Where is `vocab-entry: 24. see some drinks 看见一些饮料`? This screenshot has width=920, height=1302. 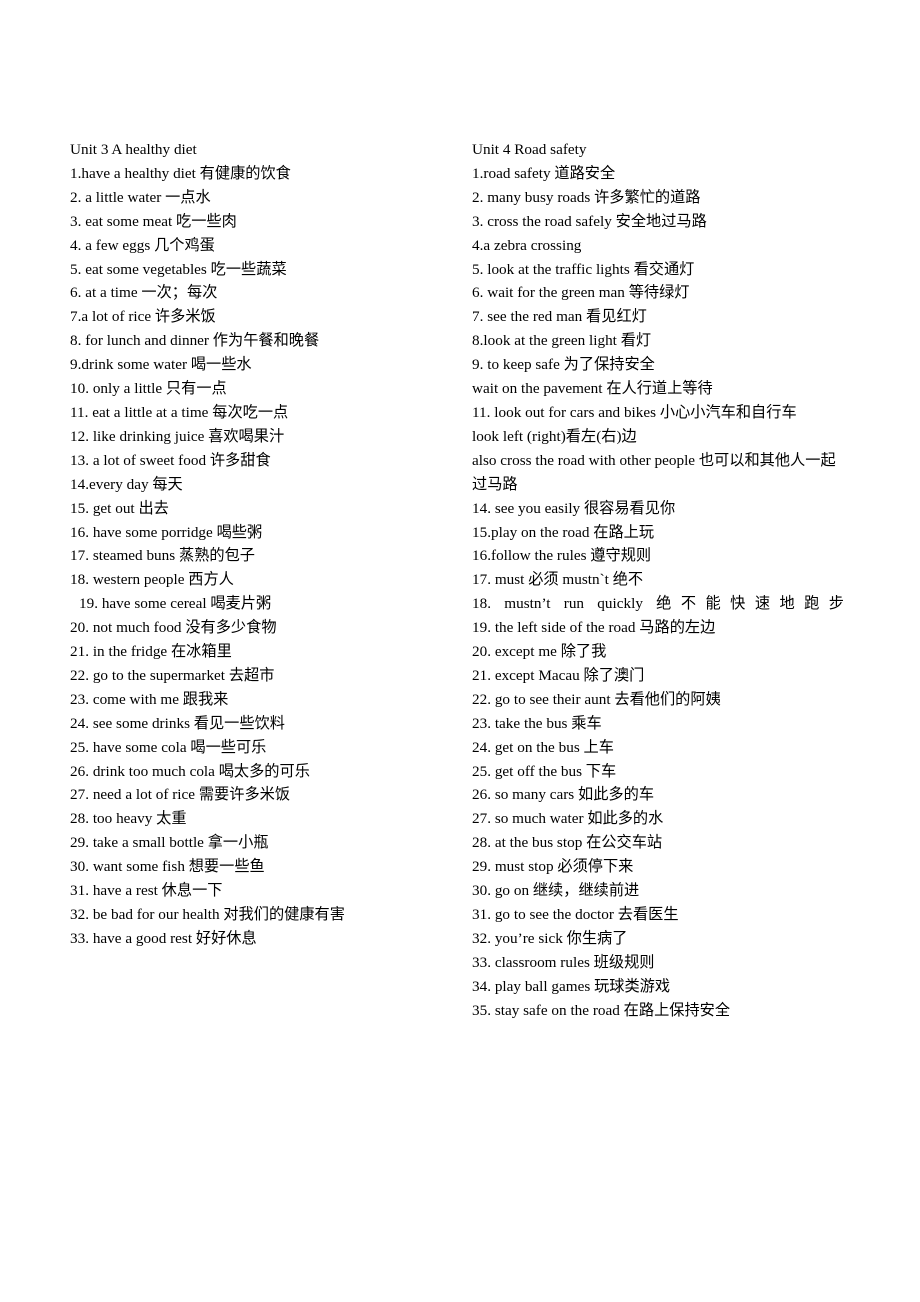
vocab-entry: 24. see some drinks 看见一些饮料 is located at coordinates (177, 723).